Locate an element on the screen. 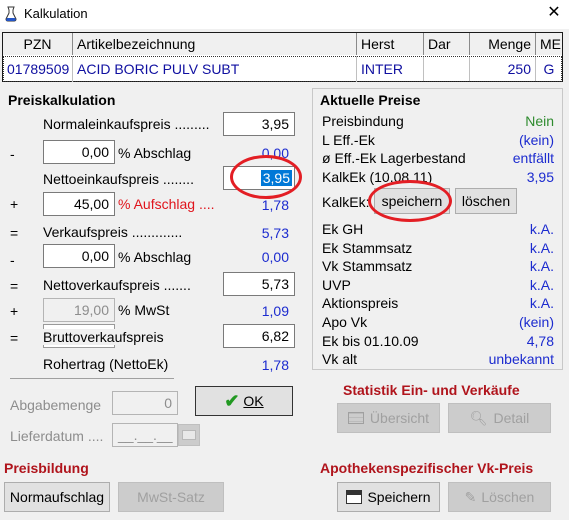 The image size is (569, 520). section-title-preiskalkulation: Preiskalkulation is located at coordinates (62, 100).